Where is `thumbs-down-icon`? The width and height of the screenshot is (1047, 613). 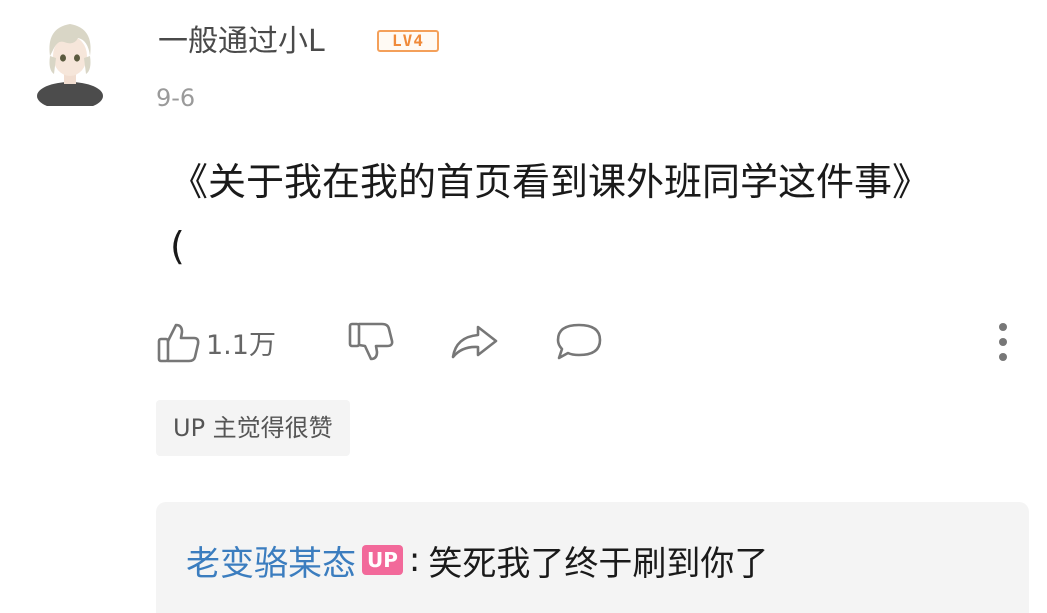
thumbs-down-icon is located at coordinates (371, 342).